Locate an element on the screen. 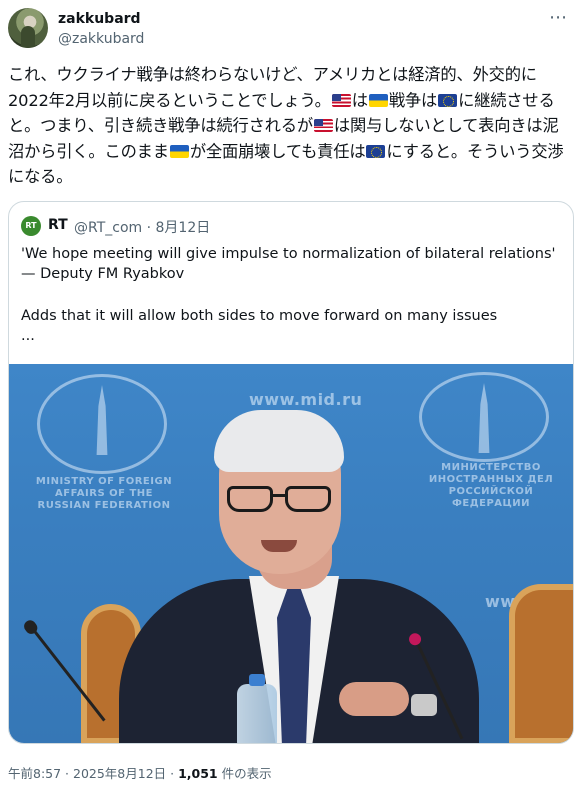  person-hand is located at coordinates (374, 699).